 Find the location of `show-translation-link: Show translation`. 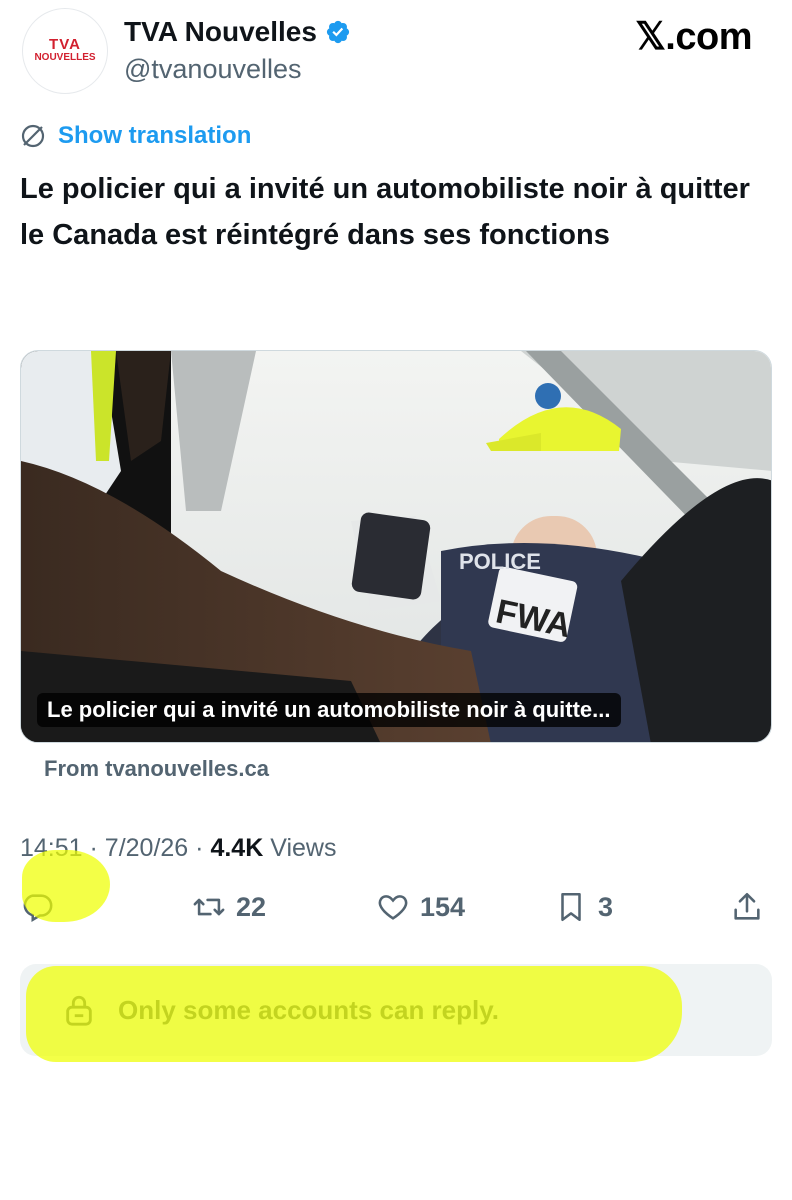

show-translation-link: Show translation is located at coordinates (135, 136).